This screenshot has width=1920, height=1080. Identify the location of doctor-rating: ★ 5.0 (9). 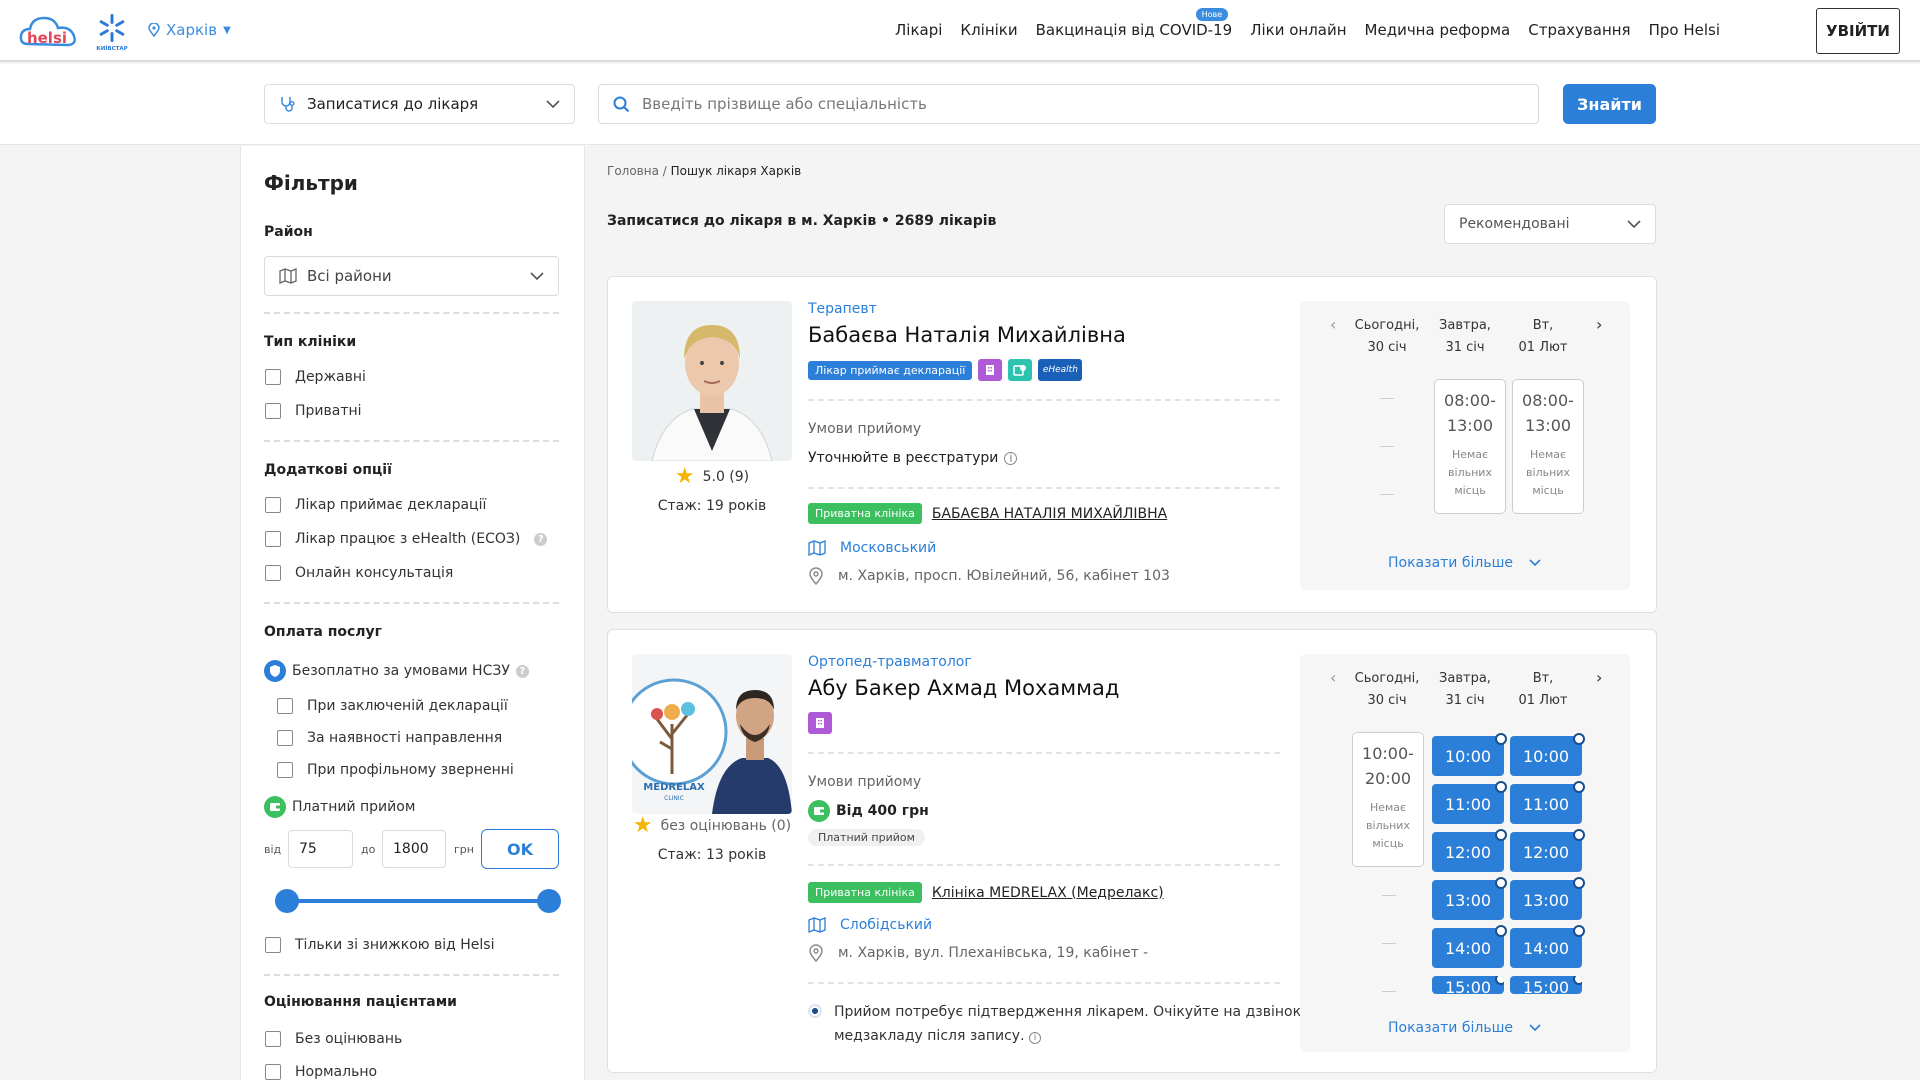
(712, 476).